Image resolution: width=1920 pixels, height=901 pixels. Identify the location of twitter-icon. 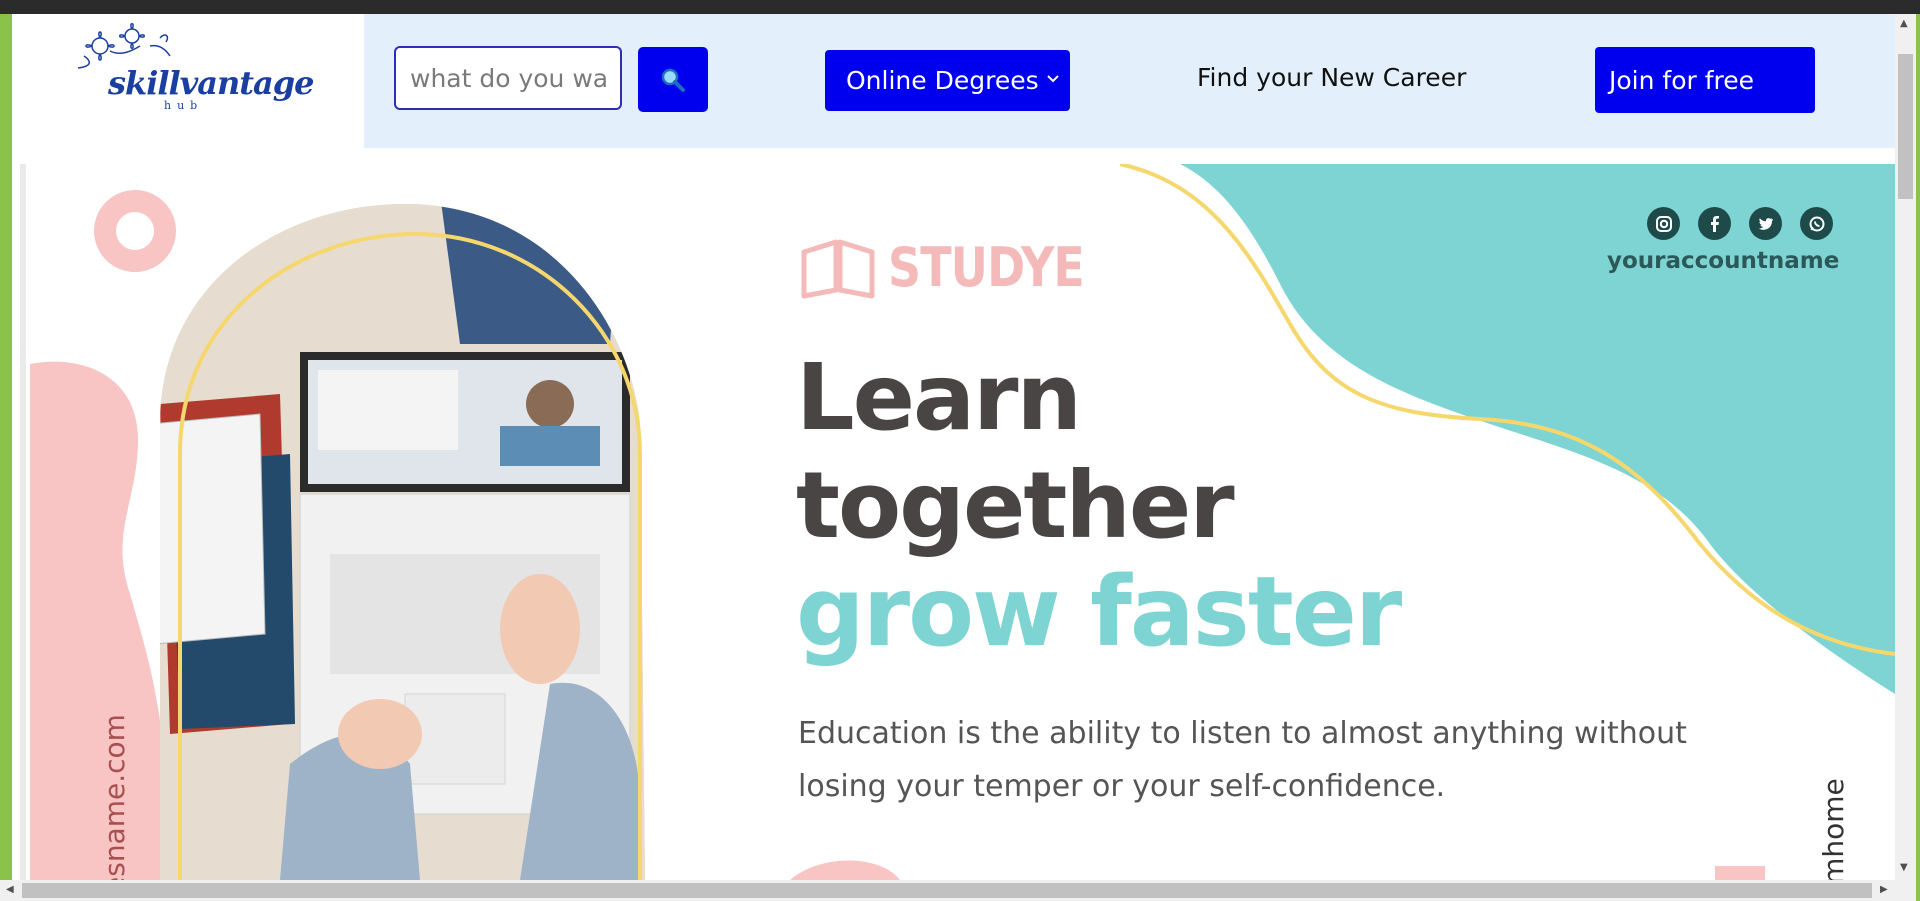
(1765, 223).